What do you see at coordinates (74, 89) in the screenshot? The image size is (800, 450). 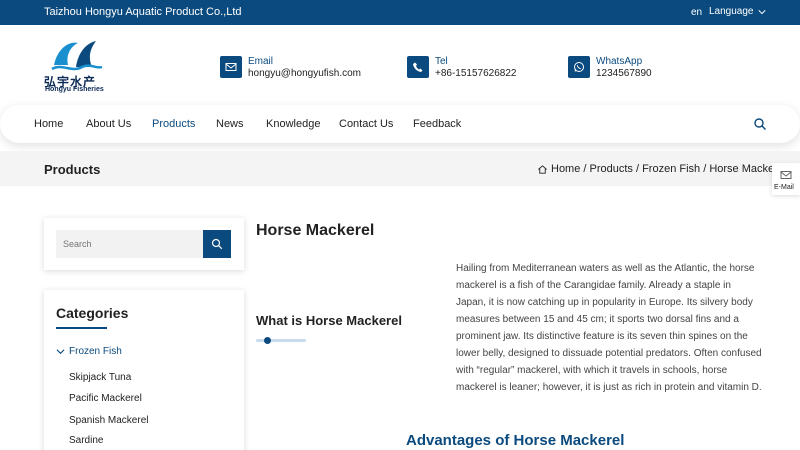 I see `logo-english-text: Hongyu Fisheries` at bounding box center [74, 89].